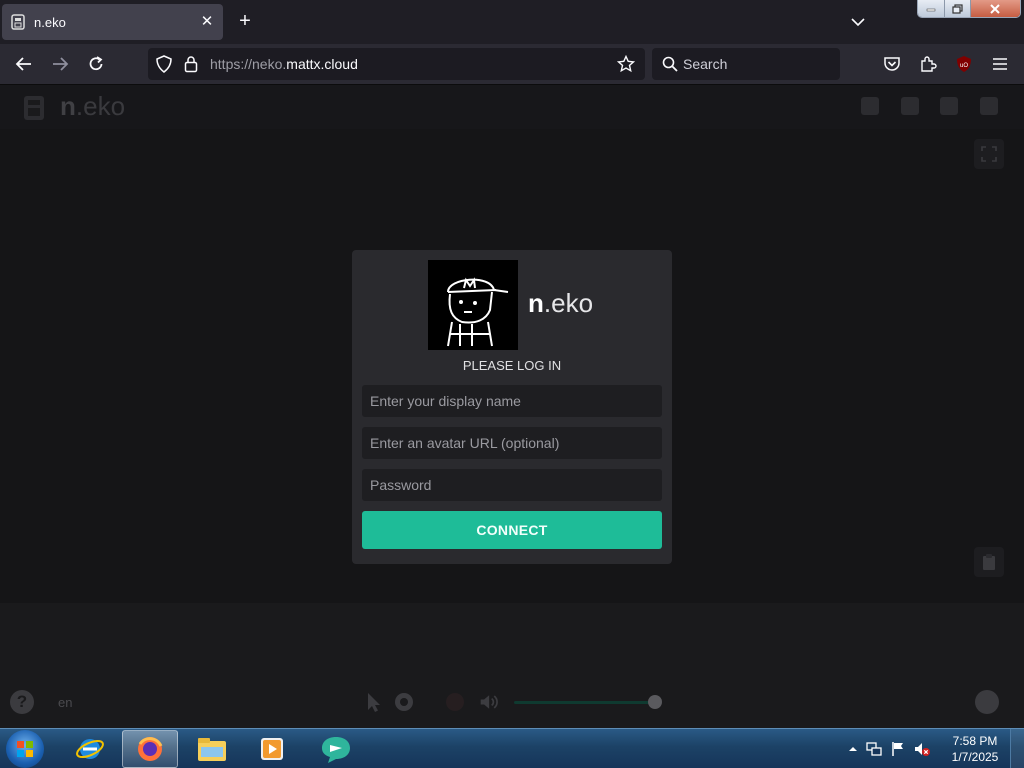 The width and height of the screenshot is (1024, 768). I want to click on password-input, so click(512, 485).